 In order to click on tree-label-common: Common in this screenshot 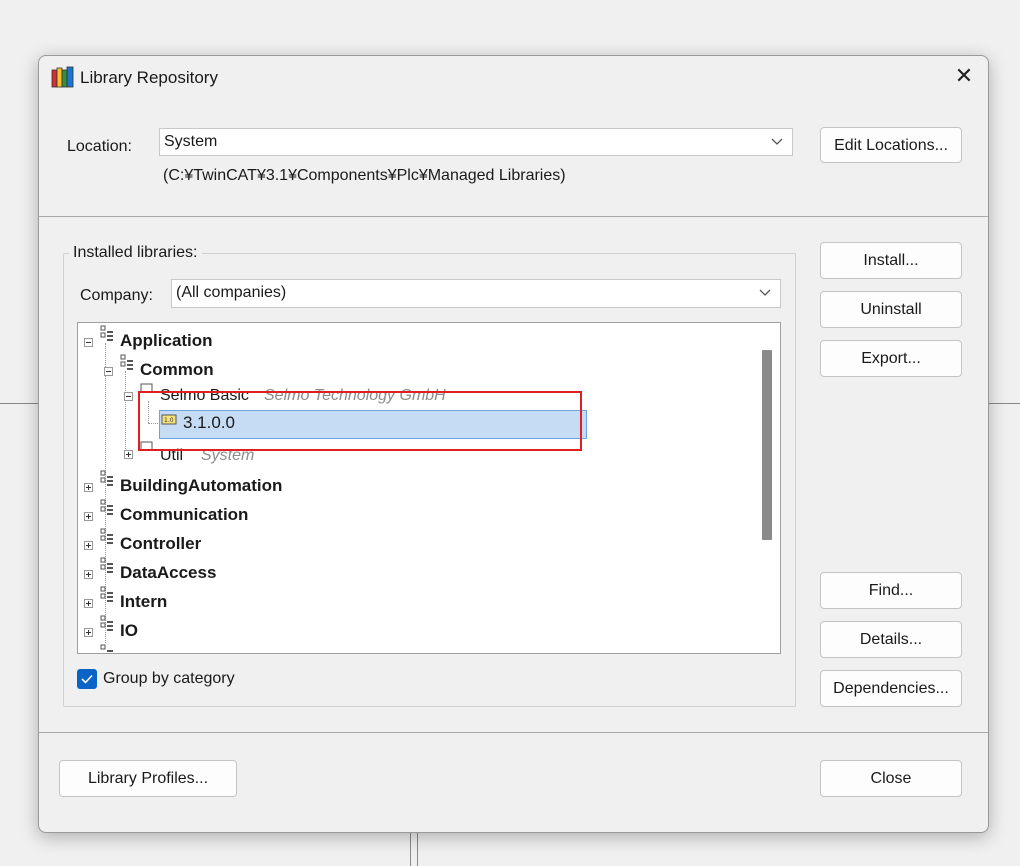, I will do `click(177, 369)`.